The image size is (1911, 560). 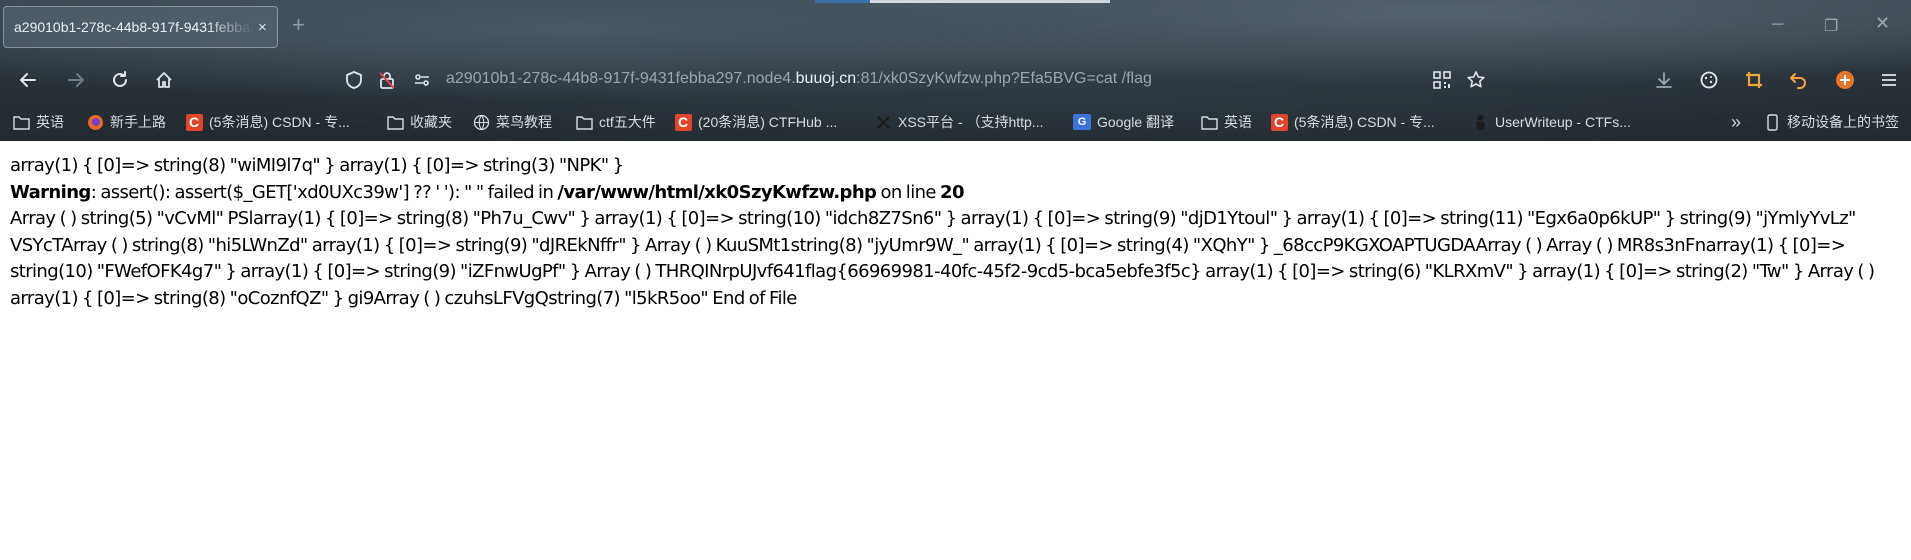 I want to click on url-suffix: :81/xk0SzyKwfzw.php?Efa5BVG=cat /flag, so click(x=1004, y=78).